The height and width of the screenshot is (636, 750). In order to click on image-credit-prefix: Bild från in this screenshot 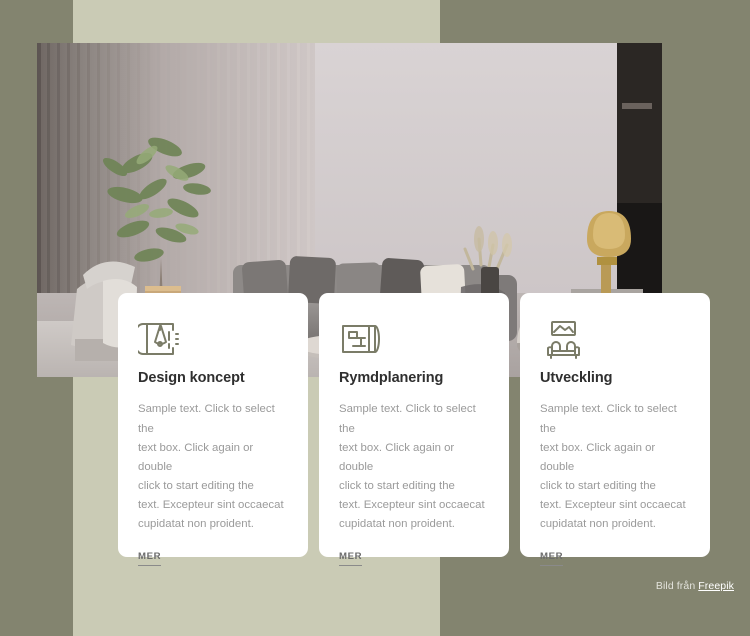, I will do `click(677, 586)`.